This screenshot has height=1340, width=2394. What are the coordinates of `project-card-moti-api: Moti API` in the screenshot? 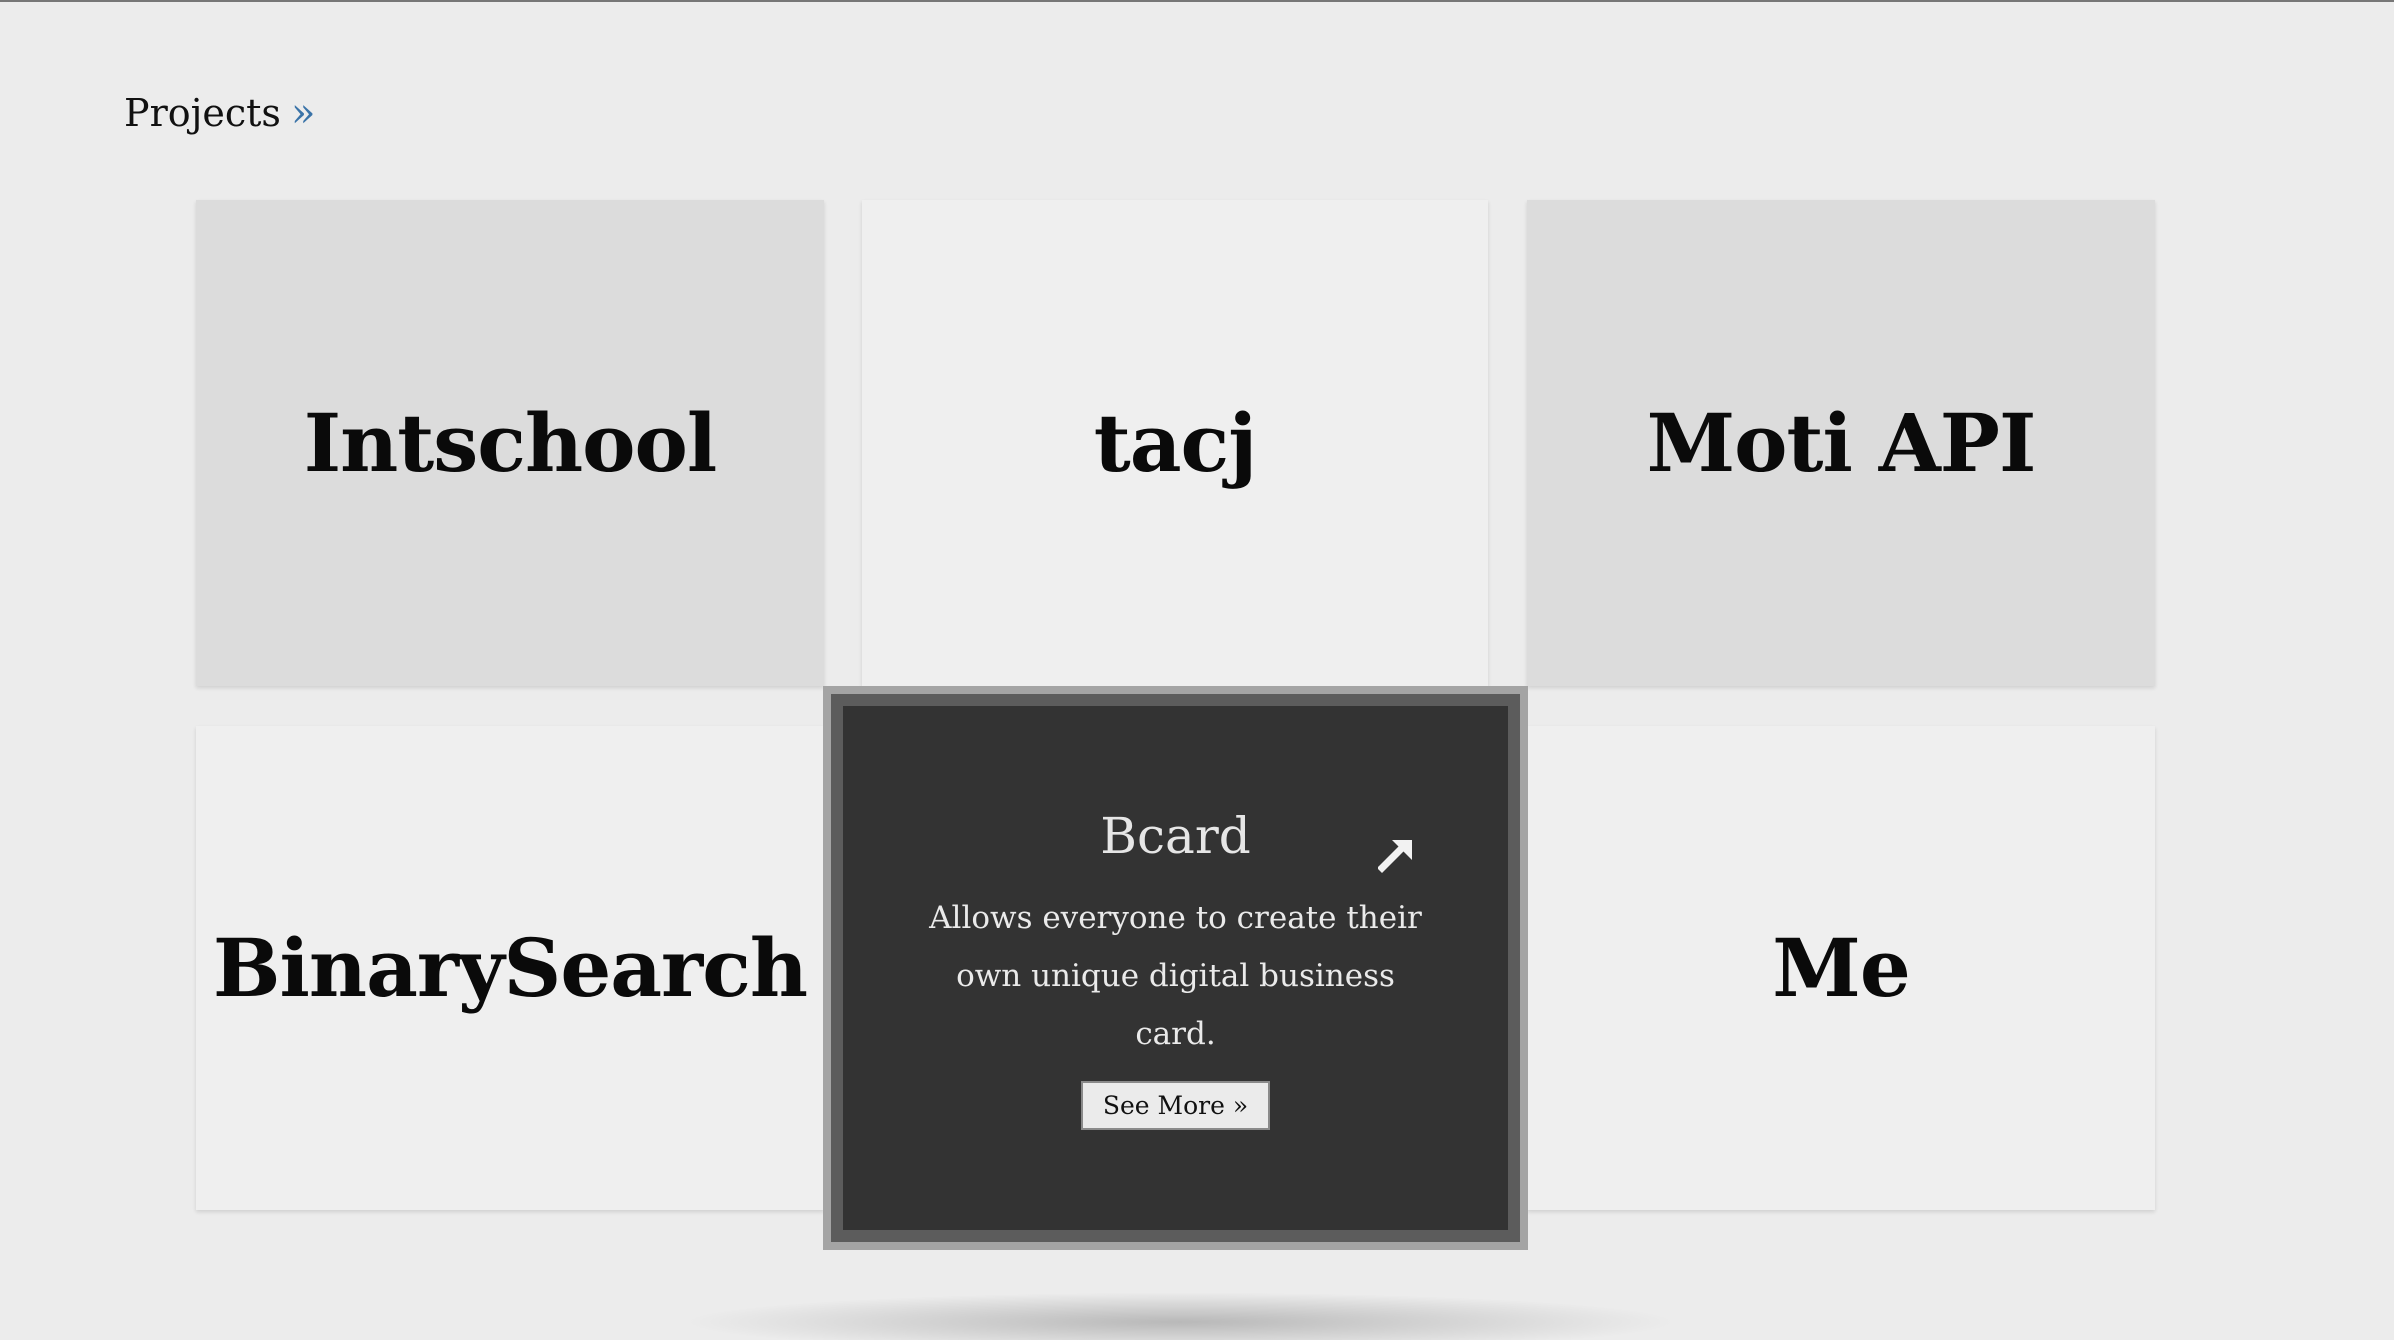 It's located at (1841, 443).